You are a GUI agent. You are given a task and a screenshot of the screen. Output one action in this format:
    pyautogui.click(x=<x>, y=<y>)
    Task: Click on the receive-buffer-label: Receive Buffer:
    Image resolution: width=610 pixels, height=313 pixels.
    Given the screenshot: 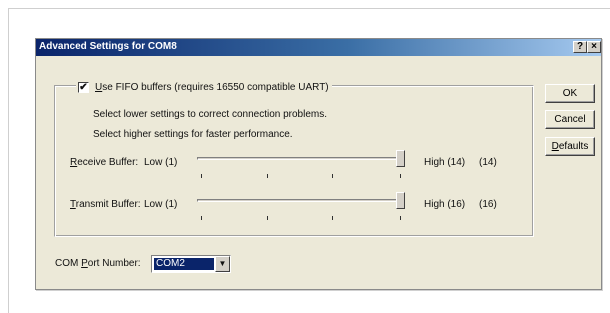 What is the action you would take?
    pyautogui.click(x=104, y=162)
    